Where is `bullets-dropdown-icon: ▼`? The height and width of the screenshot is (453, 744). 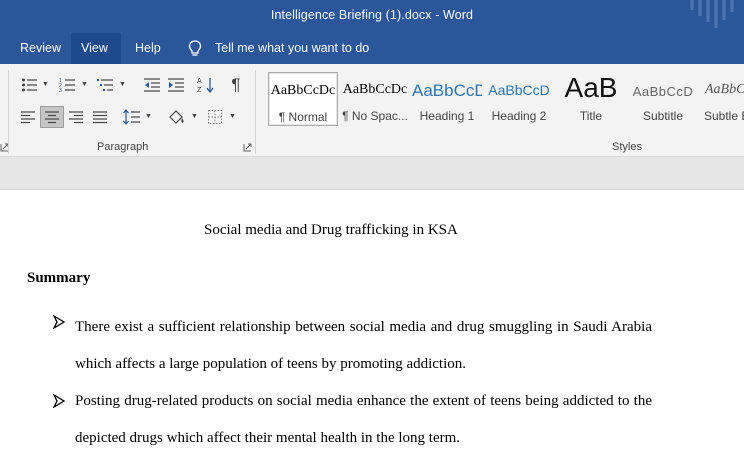
bullets-dropdown-icon: ▼ is located at coordinates (45, 84).